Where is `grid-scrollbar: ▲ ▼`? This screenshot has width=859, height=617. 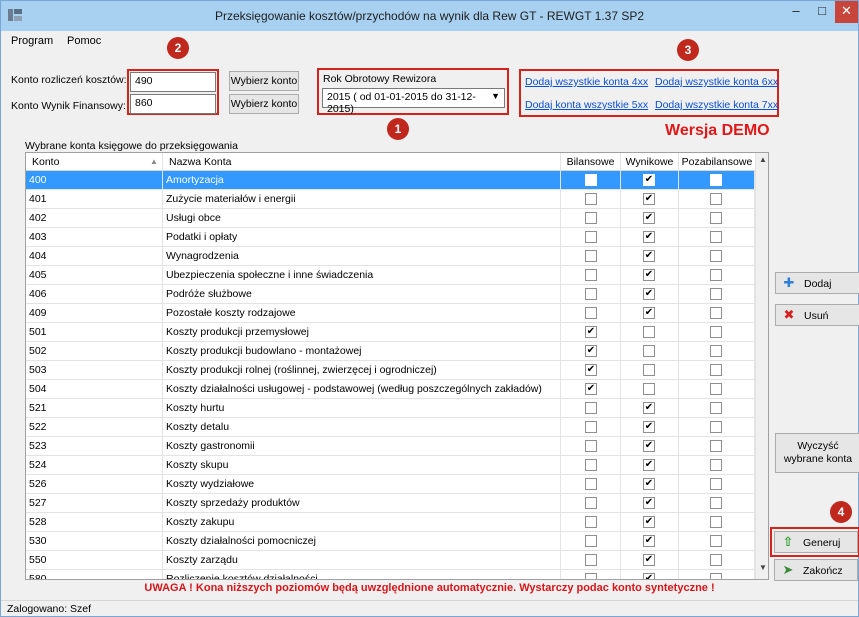
grid-scrollbar: ▲ ▼ is located at coordinates (761, 366).